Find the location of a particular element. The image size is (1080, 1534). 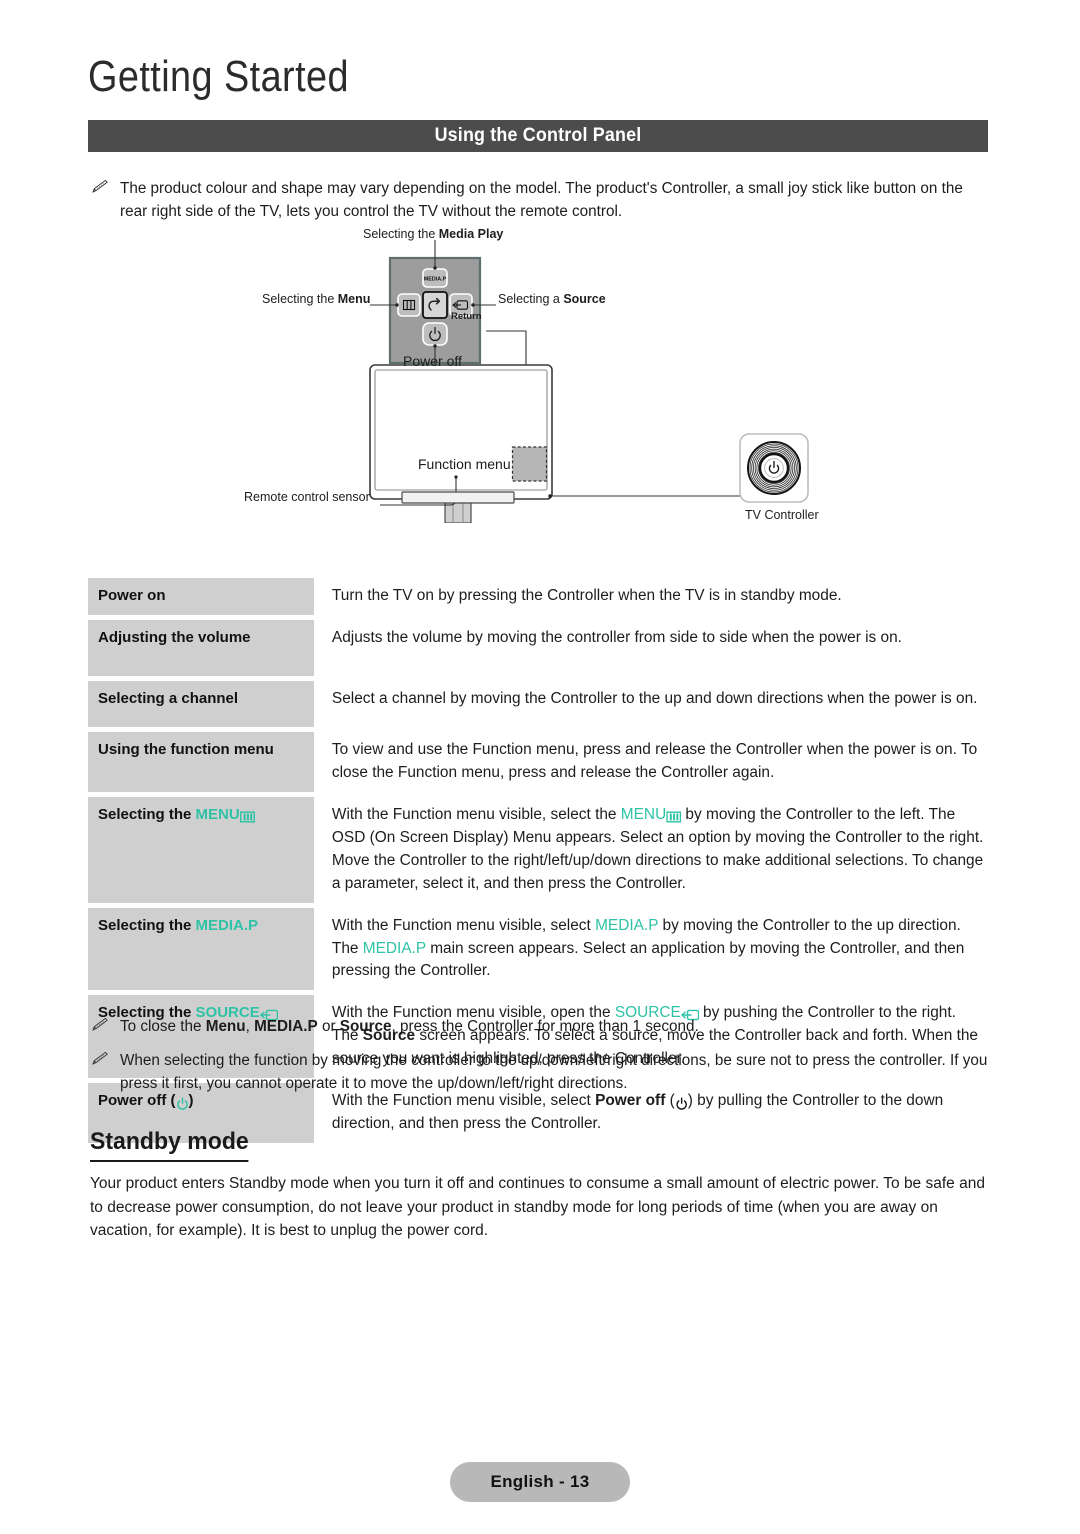

term-label: Using the function menu is located at coordinates (186, 749).